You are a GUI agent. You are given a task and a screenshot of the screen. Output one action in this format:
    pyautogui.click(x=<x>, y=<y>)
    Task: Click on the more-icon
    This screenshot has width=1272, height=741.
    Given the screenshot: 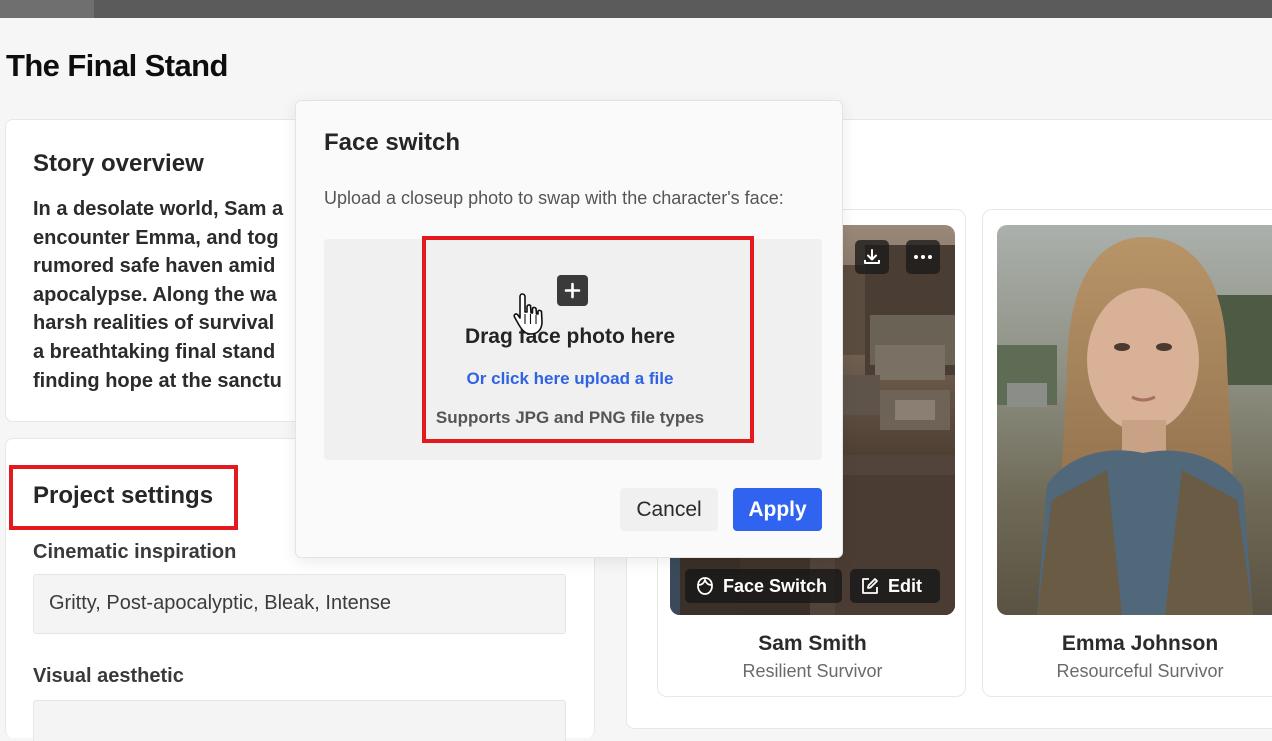 What is the action you would take?
    pyautogui.click(x=923, y=257)
    